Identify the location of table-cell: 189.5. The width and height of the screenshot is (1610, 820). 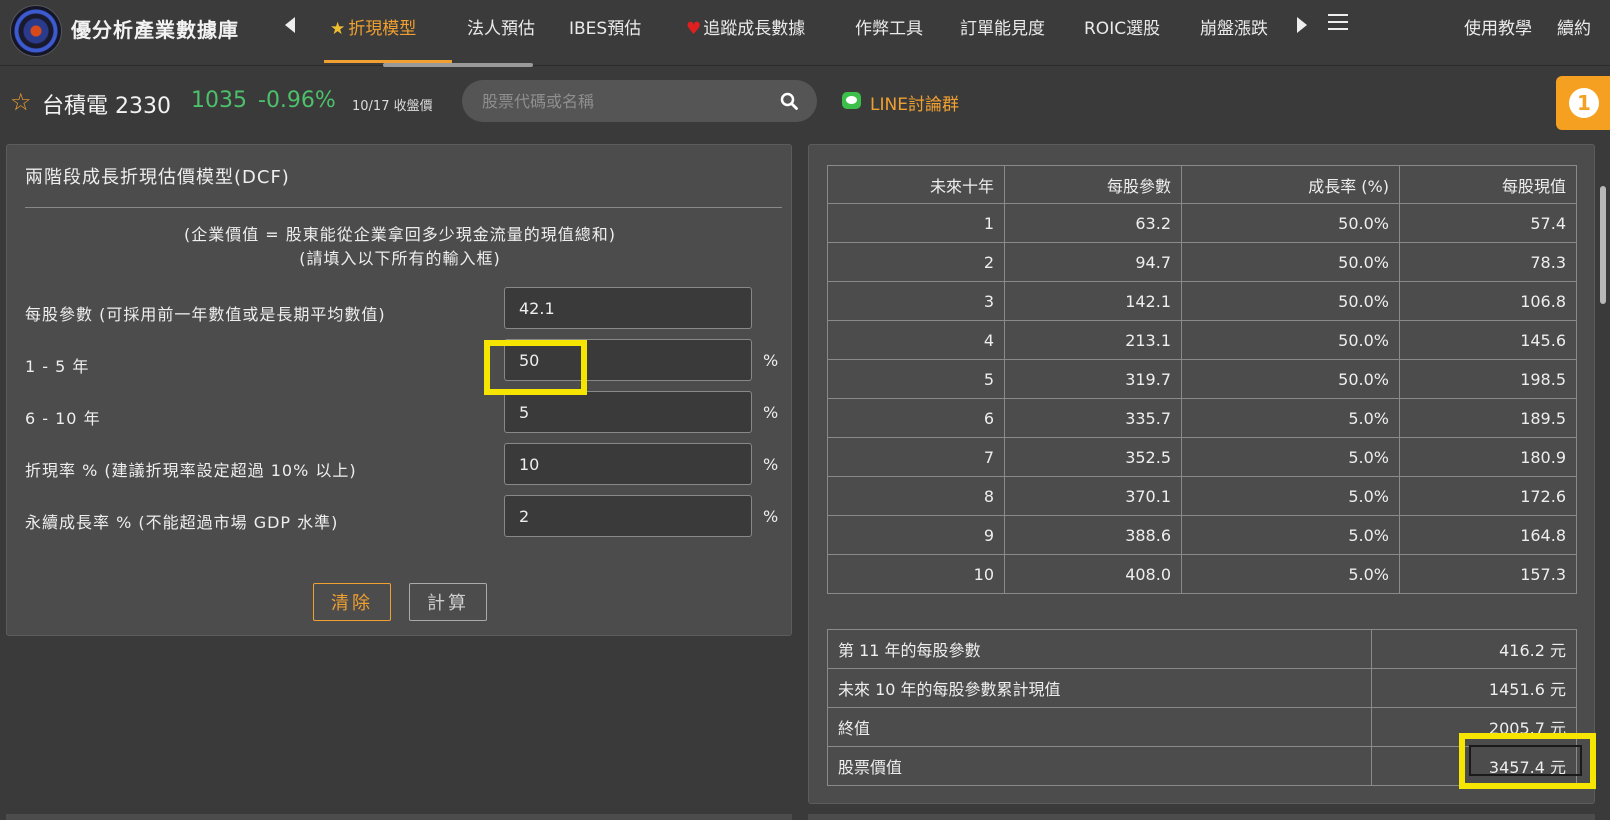
(1488, 418).